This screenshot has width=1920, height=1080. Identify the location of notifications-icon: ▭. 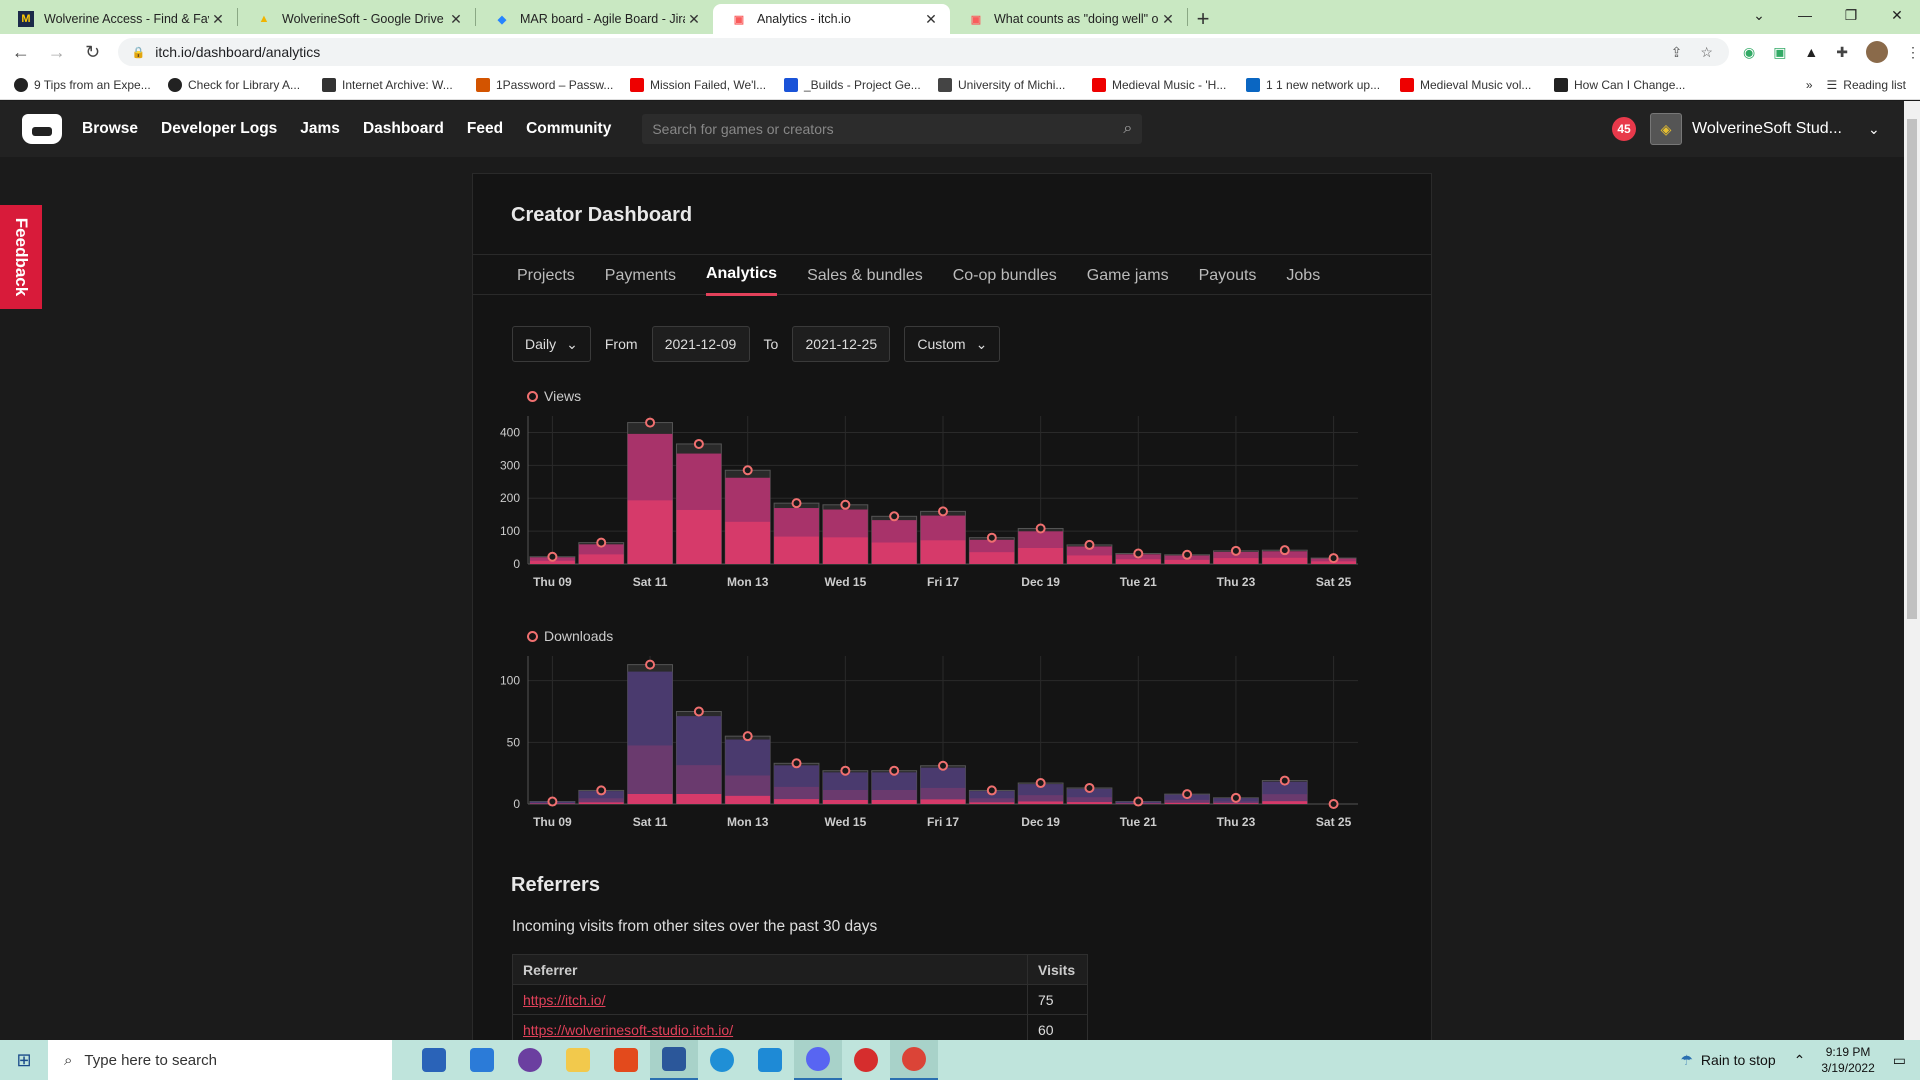
(1899, 1060).